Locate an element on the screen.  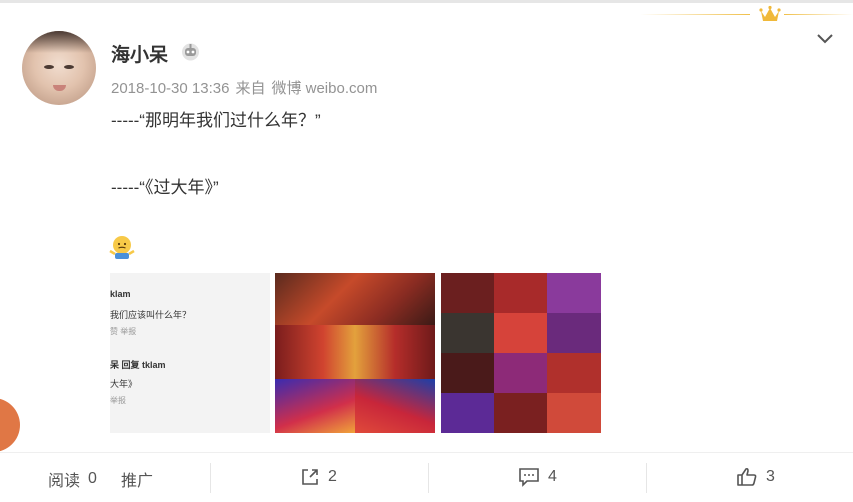
shrug-emoji-icon is located at coordinates (122, 247).